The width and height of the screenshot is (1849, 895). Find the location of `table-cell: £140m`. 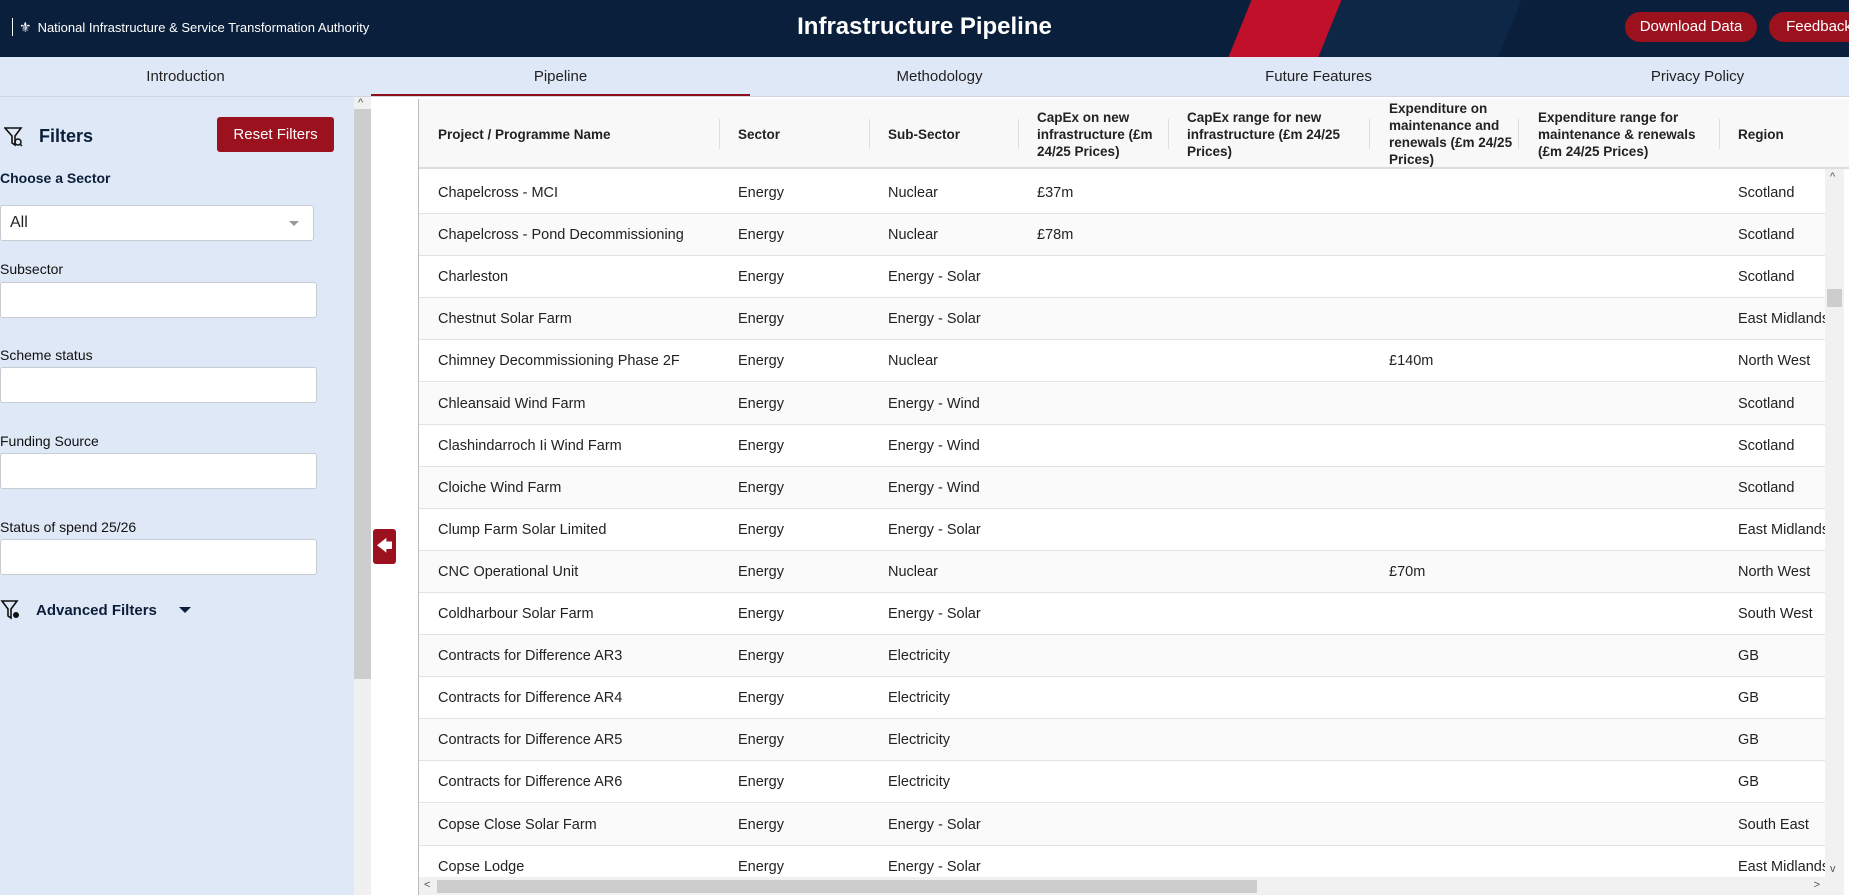

table-cell: £140m is located at coordinates (1411, 361).